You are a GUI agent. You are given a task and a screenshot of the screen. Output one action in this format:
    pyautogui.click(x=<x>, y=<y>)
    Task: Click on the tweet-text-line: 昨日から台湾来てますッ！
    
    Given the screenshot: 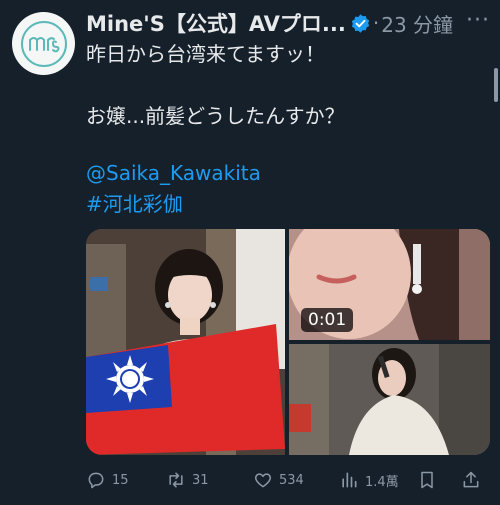 What is the action you would take?
    pyautogui.click(x=205, y=54)
    